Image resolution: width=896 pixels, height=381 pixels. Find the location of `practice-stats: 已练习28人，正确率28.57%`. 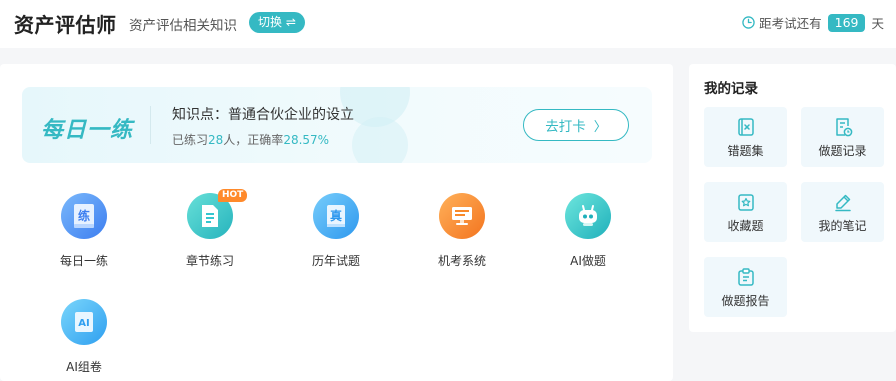

practice-stats: 已练习28人，正确率28.57% is located at coordinates (250, 139).